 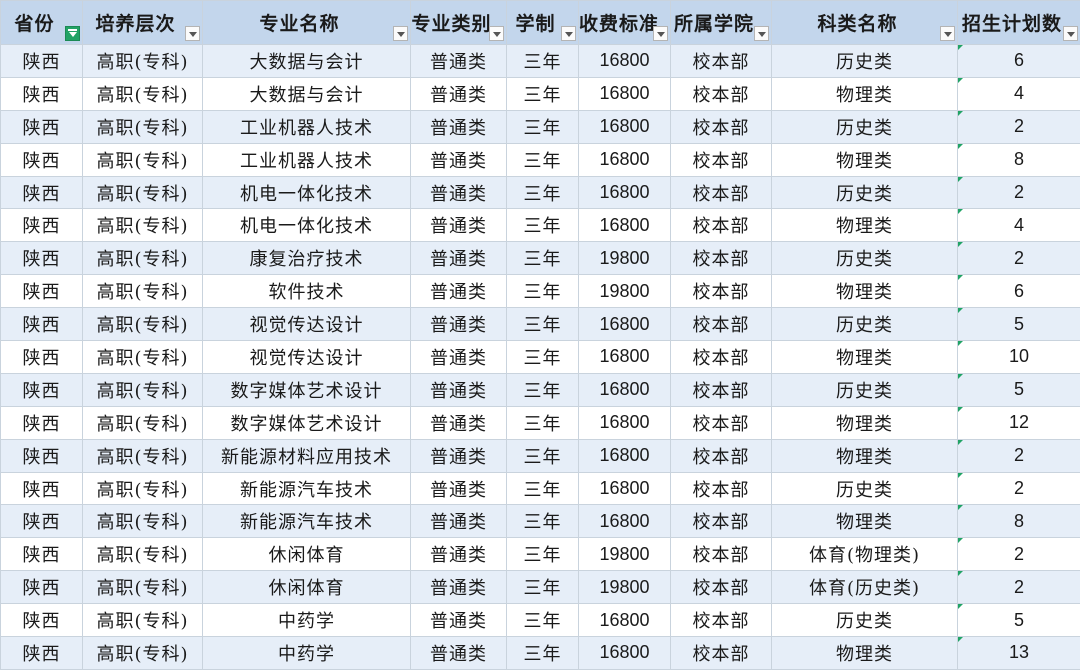 What do you see at coordinates (307, 159) in the screenshot?
I see `cell-major: 工业机器人技术` at bounding box center [307, 159].